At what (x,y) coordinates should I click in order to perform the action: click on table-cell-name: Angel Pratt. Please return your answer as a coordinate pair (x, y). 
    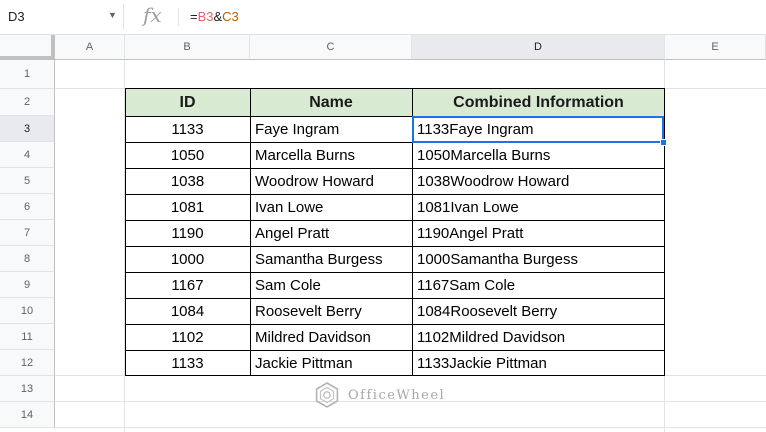
    Looking at the image, I should click on (331, 233).